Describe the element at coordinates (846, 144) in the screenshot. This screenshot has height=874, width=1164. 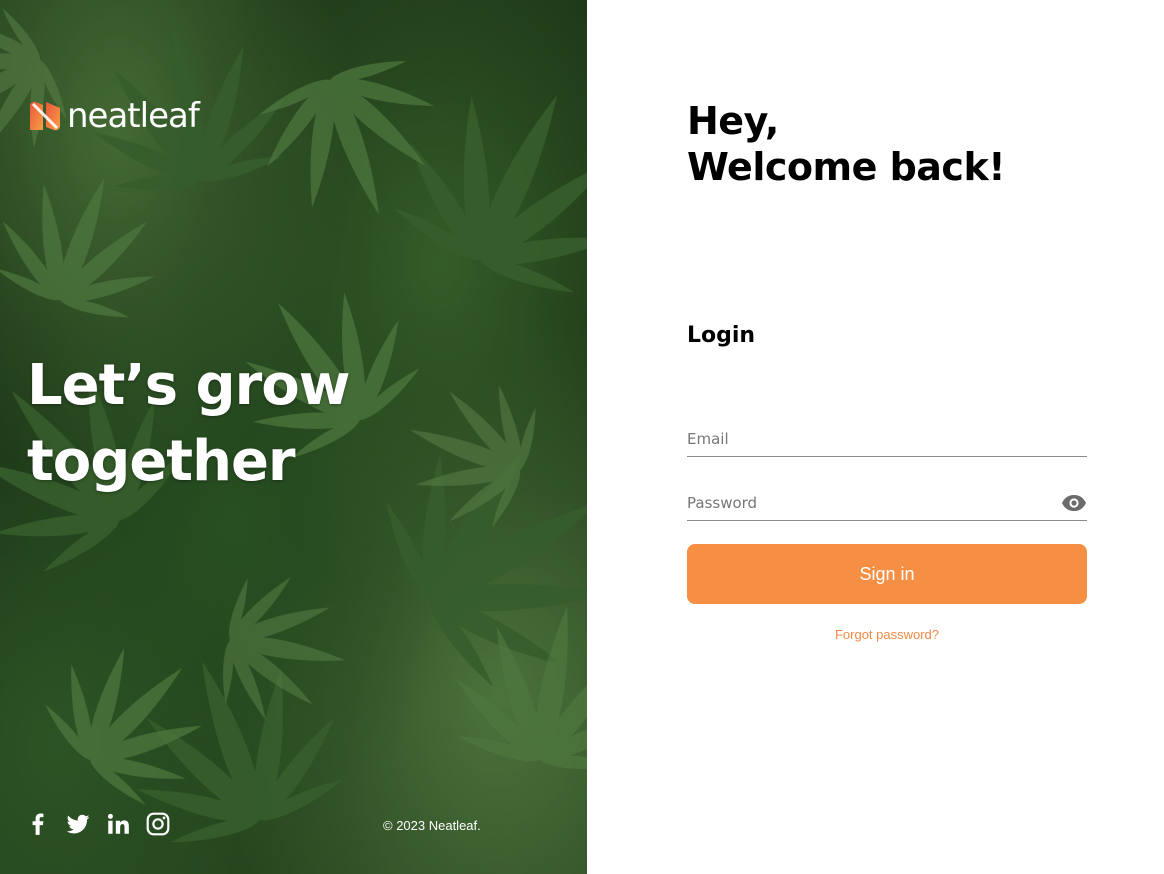
I see `welcome-greeting: Hey, Welcome back!` at that location.